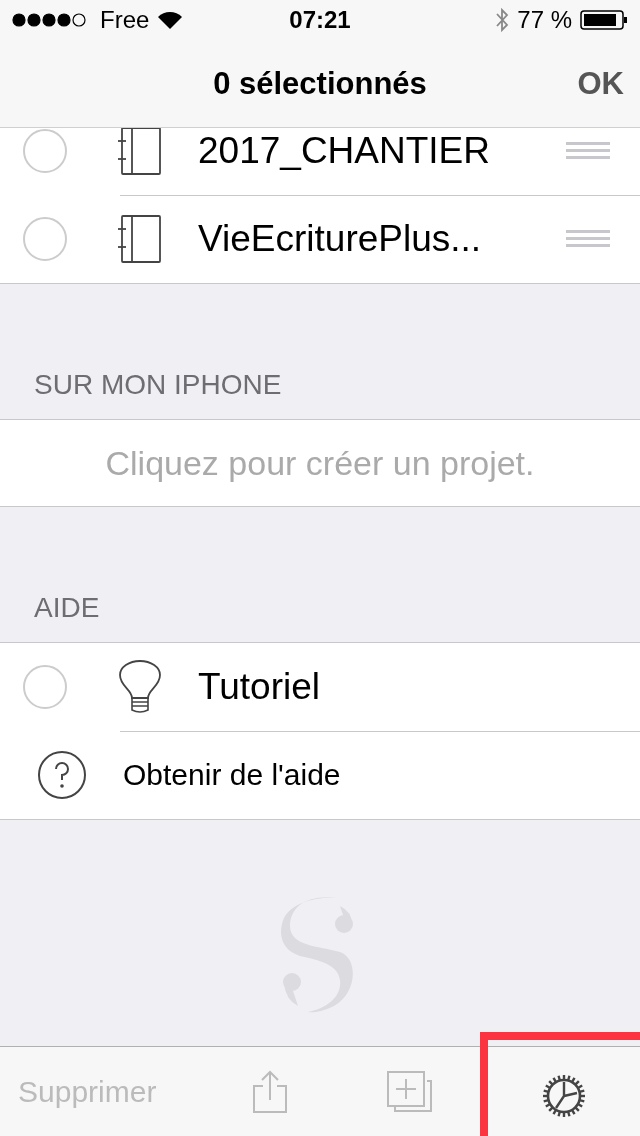  I want to click on section-header: SUR MON IPHONE, so click(158, 385).